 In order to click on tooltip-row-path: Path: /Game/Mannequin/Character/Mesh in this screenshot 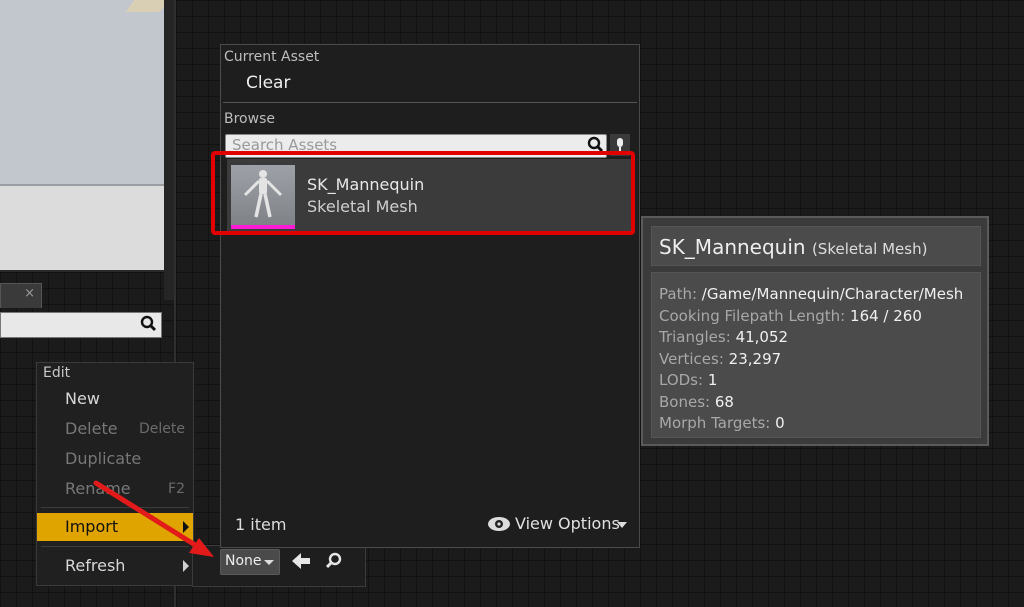, I will do `click(811, 294)`.